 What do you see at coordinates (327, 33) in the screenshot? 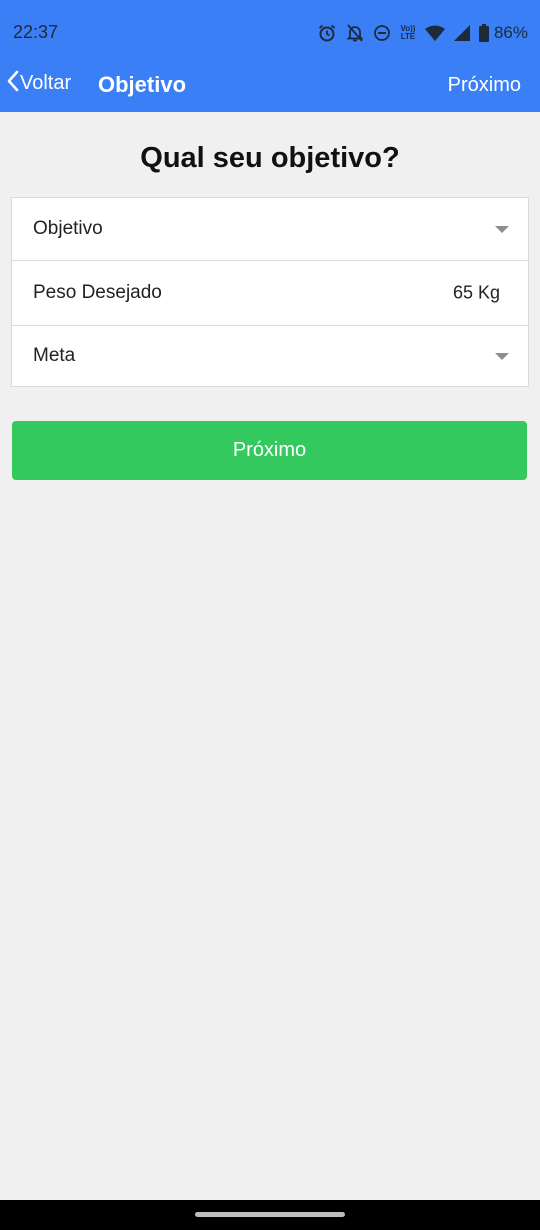
I see `alarm-icon` at bounding box center [327, 33].